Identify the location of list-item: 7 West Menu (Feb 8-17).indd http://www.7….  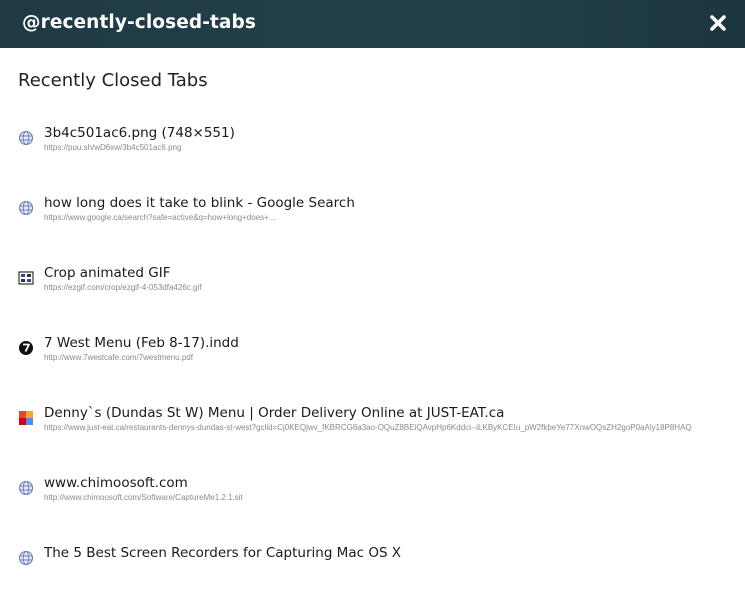
(372, 367).